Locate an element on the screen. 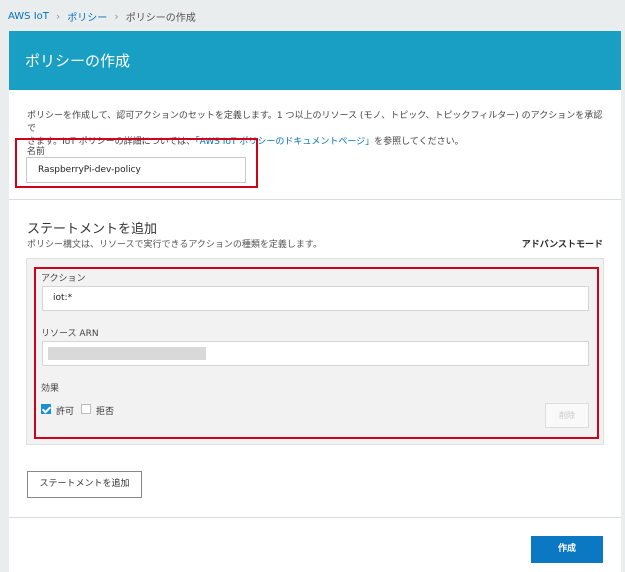  action-input: iot:* is located at coordinates (315, 298).